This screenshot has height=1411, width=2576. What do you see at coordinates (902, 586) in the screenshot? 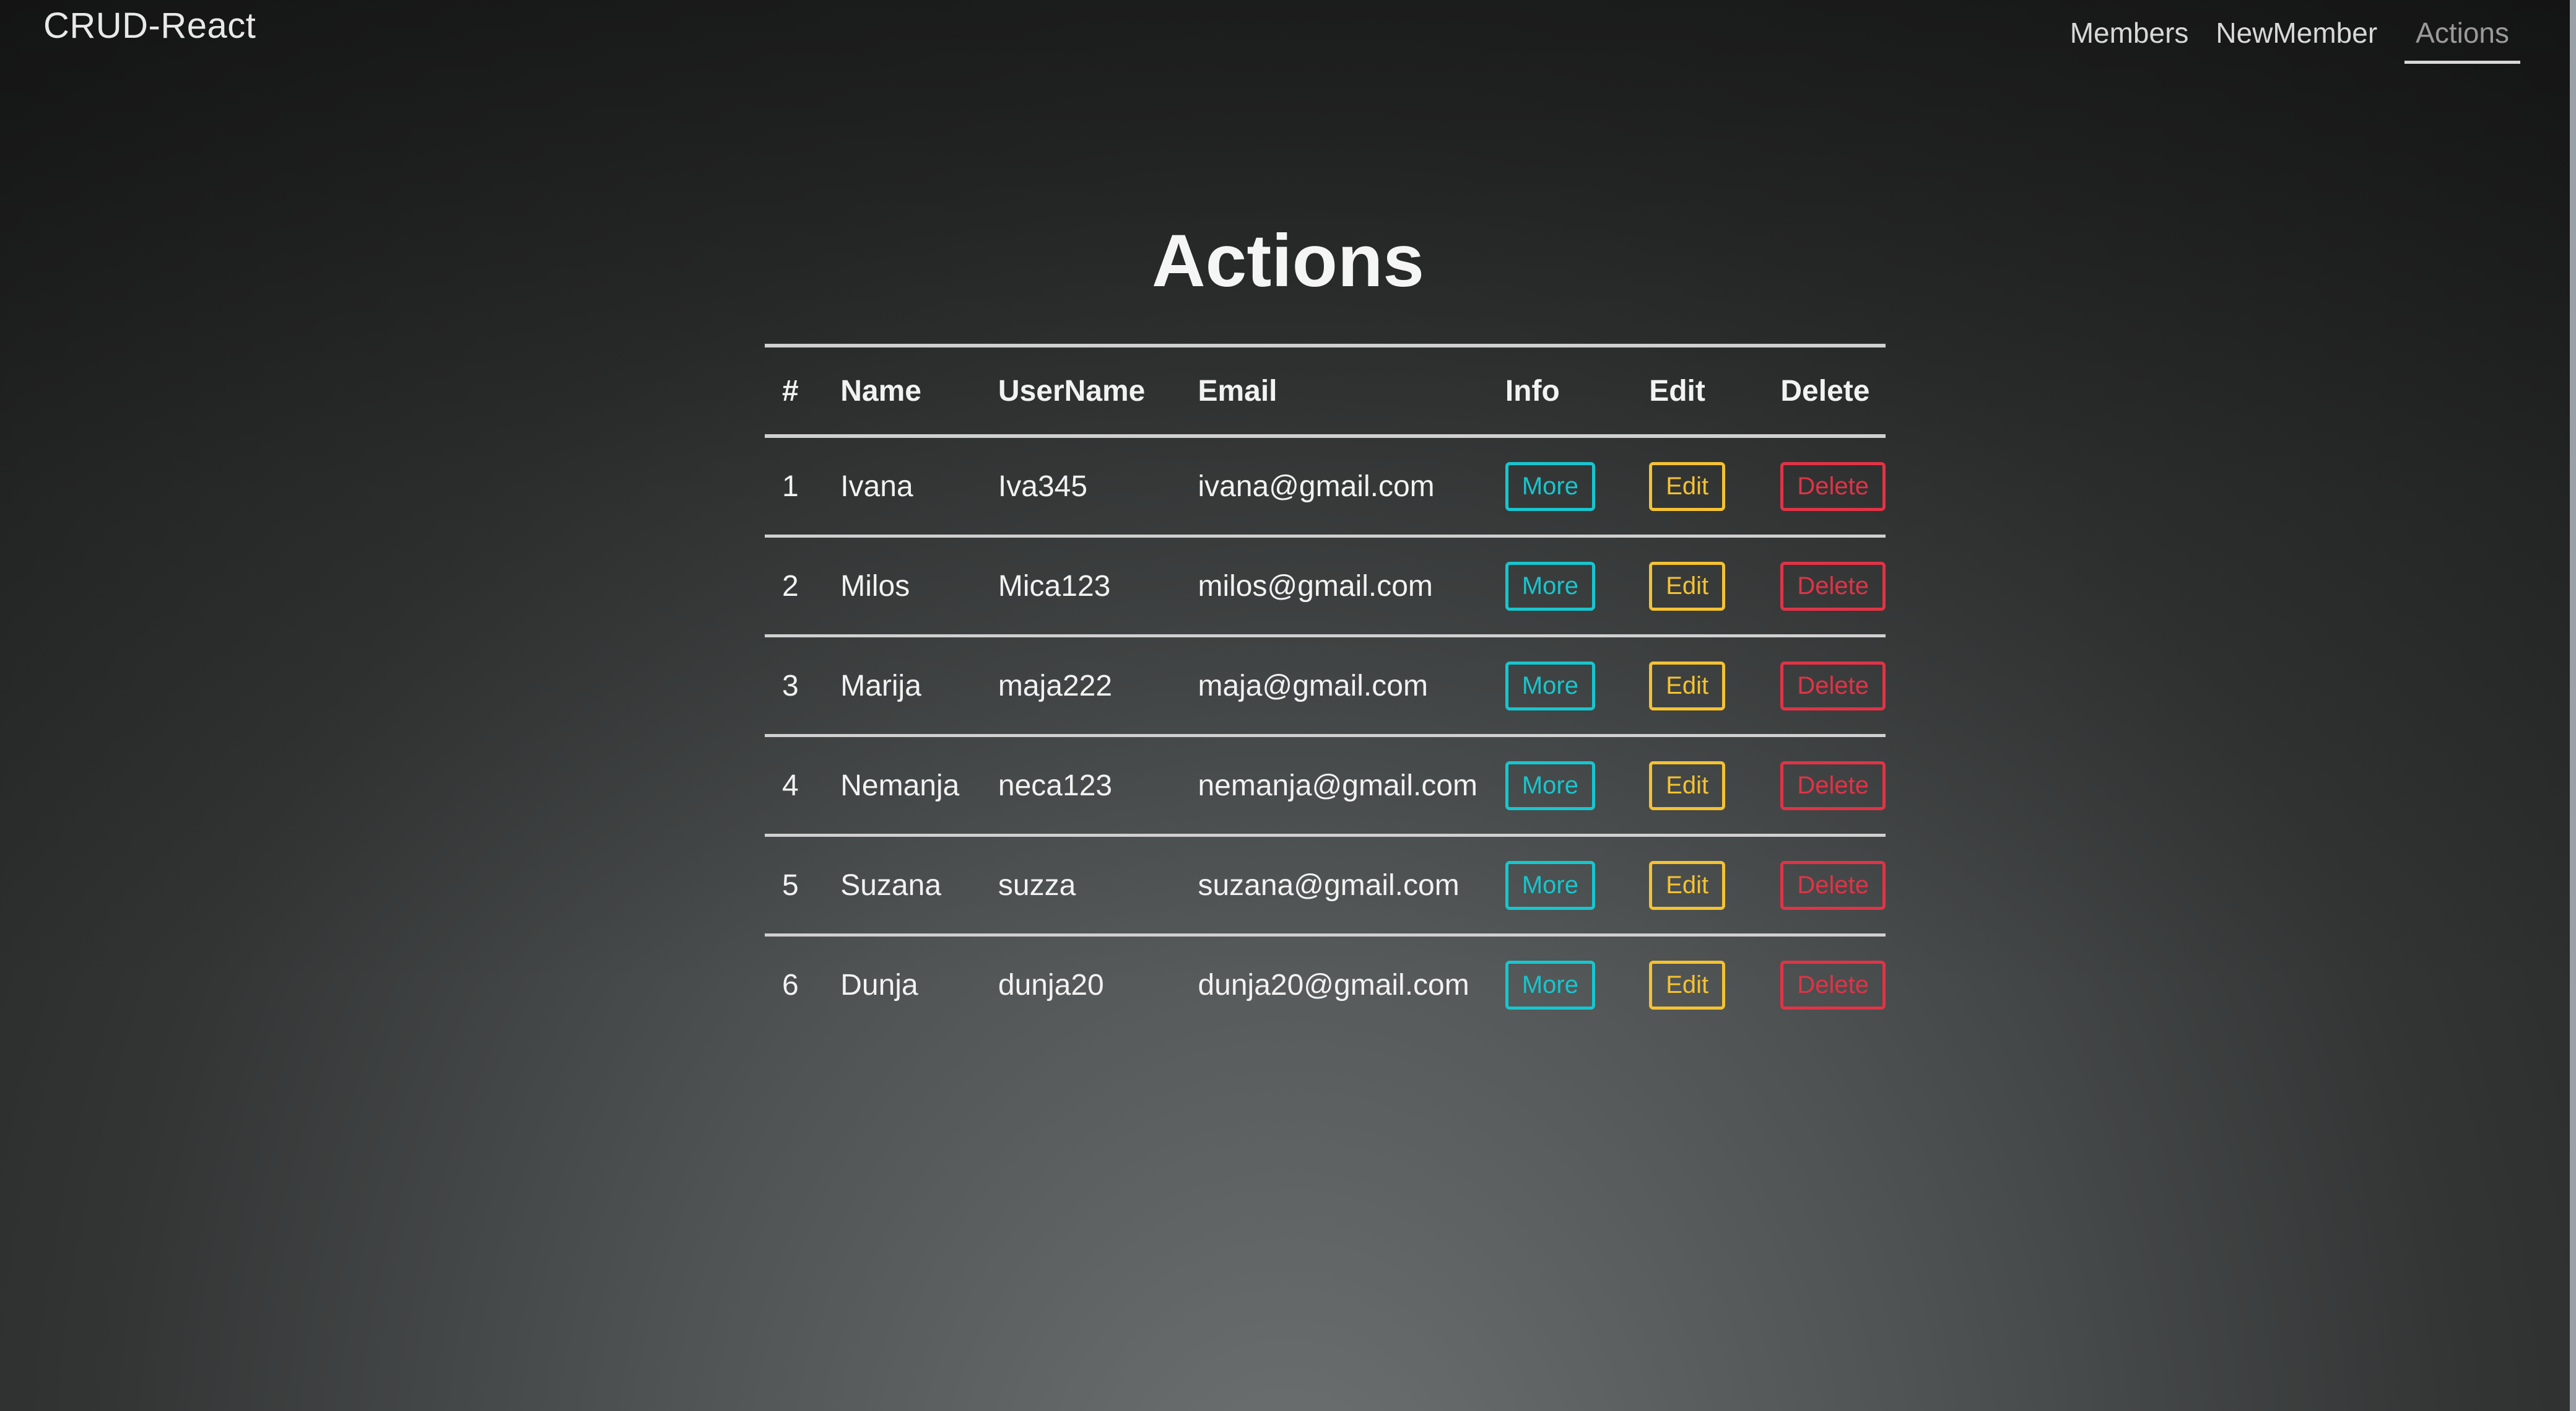
I see `cell-name: Milos` at bounding box center [902, 586].